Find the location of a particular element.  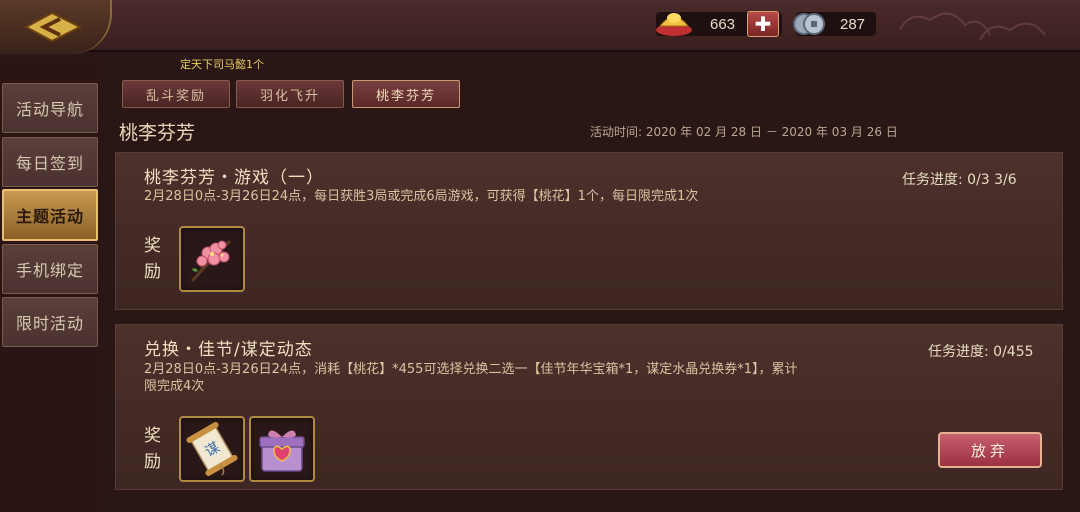

scroll-icon: 谋 is located at coordinates (212, 449).